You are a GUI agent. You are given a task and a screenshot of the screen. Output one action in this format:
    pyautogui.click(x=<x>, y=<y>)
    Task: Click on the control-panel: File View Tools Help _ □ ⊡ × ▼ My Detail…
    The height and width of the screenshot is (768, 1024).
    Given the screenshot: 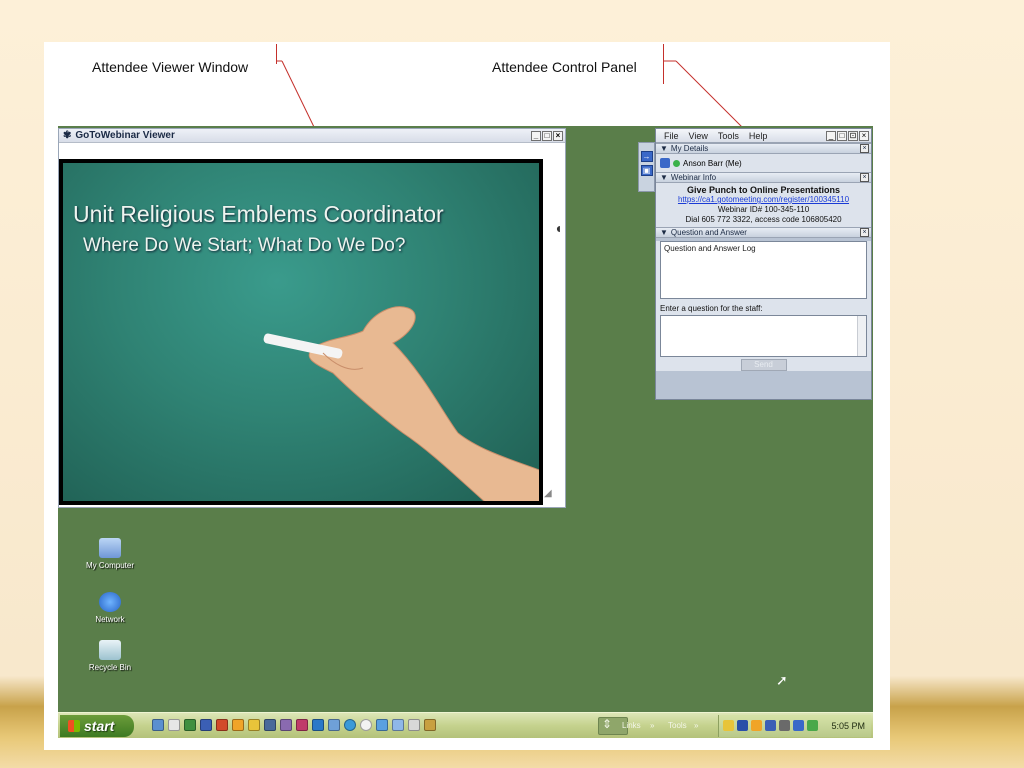 What is the action you would take?
    pyautogui.click(x=763, y=264)
    